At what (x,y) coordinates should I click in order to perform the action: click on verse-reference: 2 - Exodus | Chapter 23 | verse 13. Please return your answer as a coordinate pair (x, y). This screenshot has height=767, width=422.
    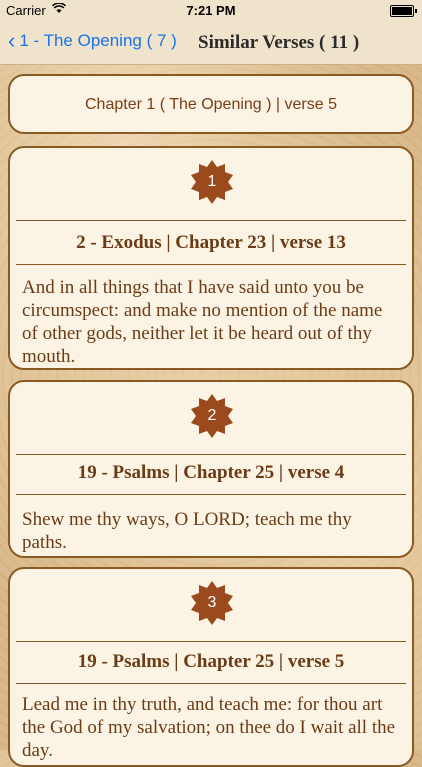
    Looking at the image, I should click on (211, 242).